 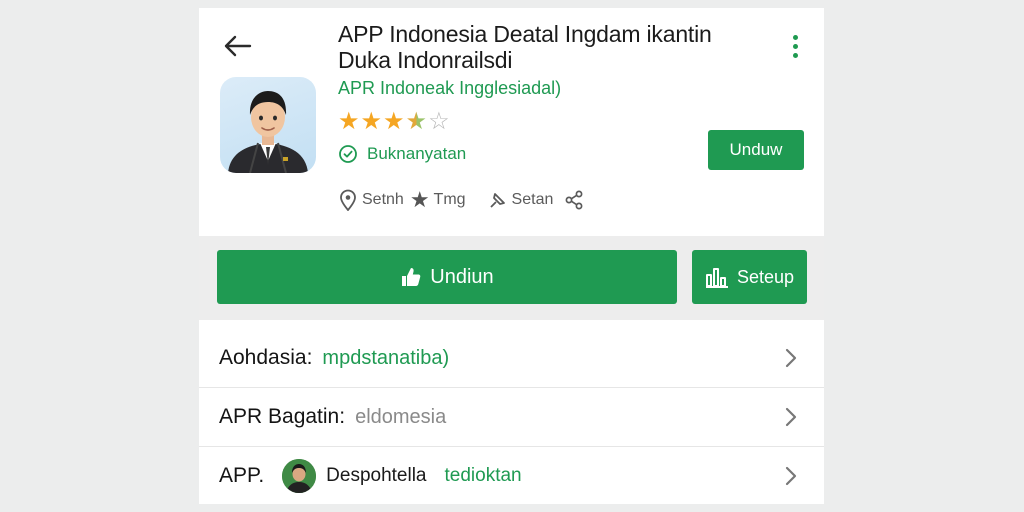 What do you see at coordinates (376, 475) in the screenshot?
I see `list-item-name: Despohtella` at bounding box center [376, 475].